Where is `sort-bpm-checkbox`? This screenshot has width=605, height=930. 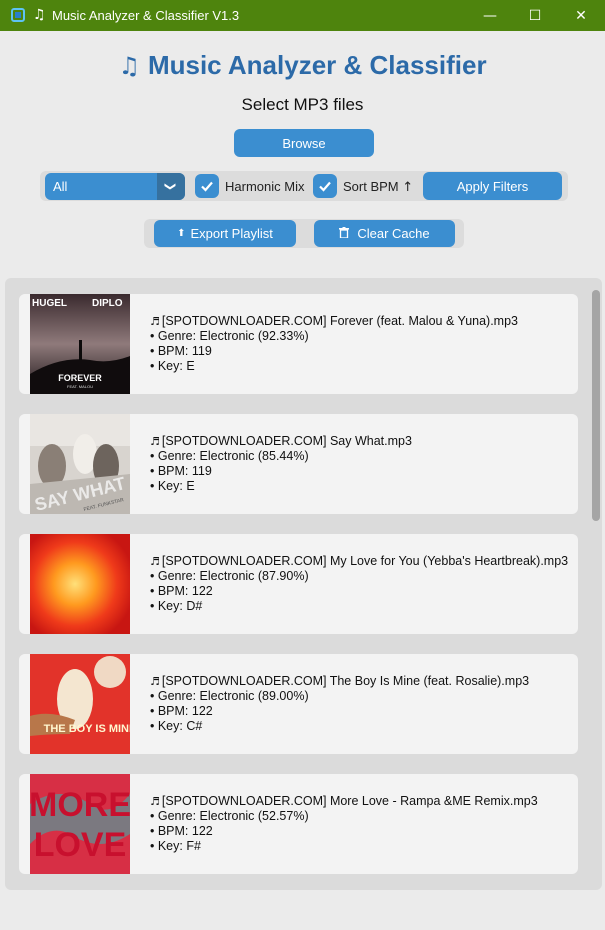 sort-bpm-checkbox is located at coordinates (325, 186).